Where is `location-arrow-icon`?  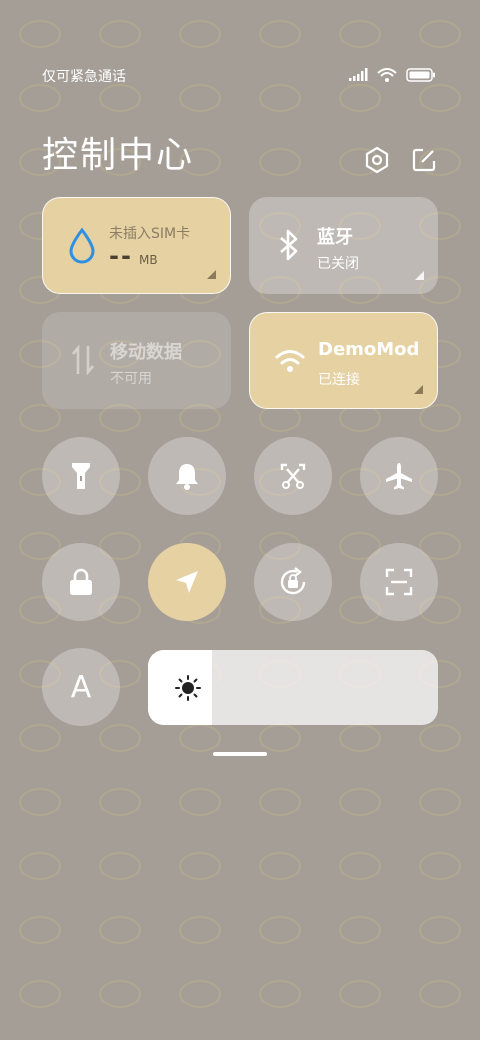 location-arrow-icon is located at coordinates (187, 582).